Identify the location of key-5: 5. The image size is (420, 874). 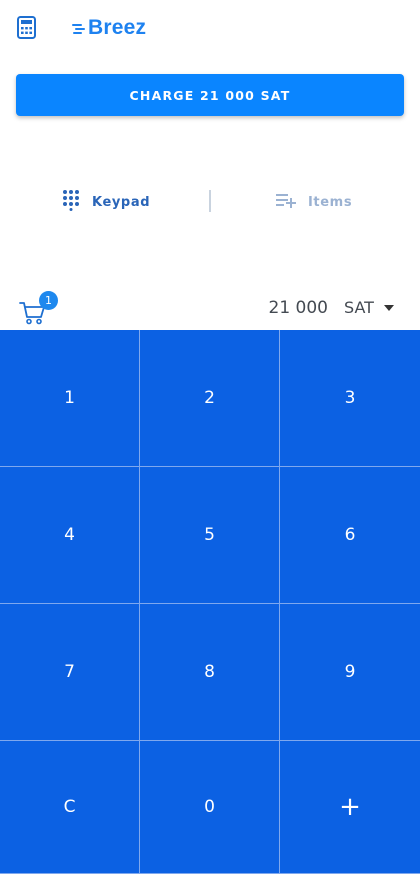
(210, 535).